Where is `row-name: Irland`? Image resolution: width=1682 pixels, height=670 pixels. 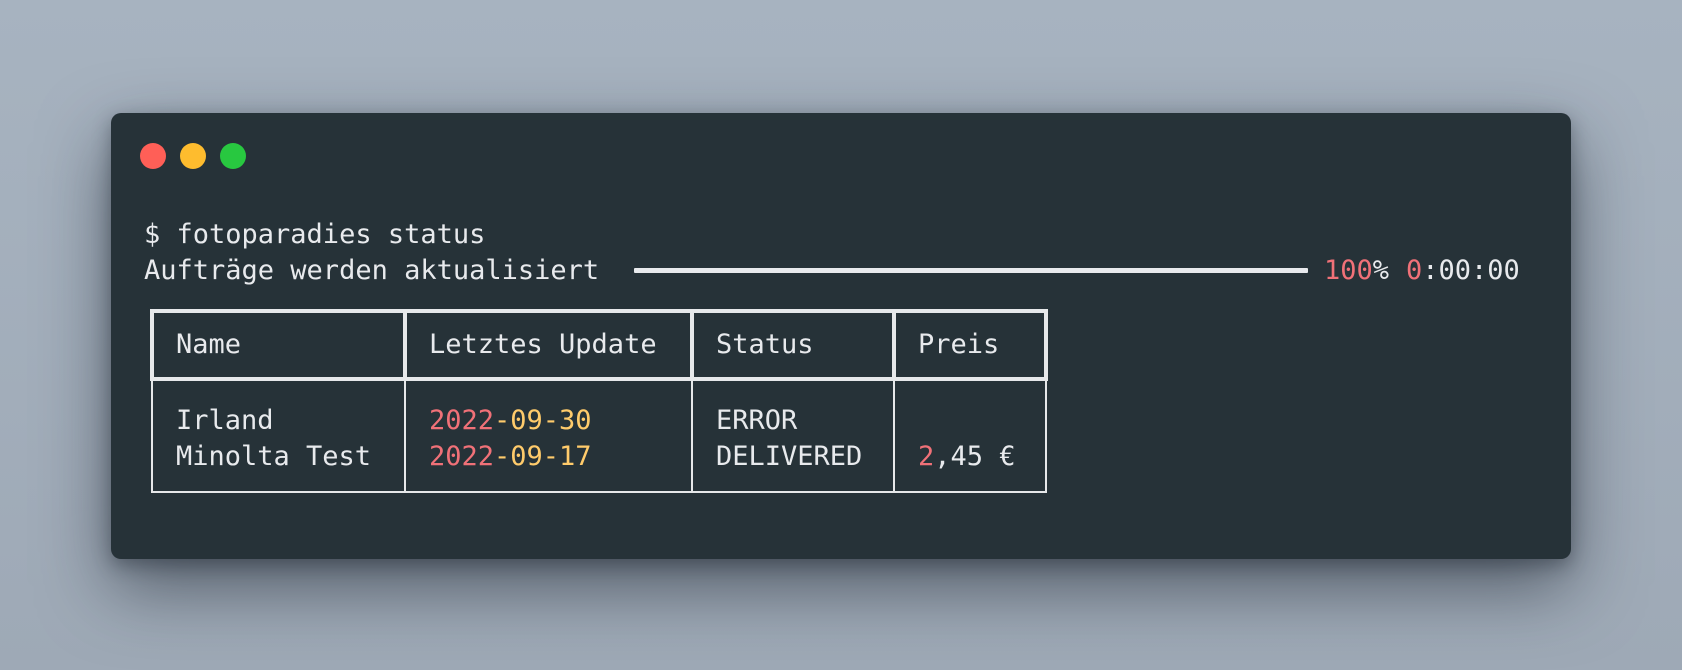
row-name: Irland is located at coordinates (225, 420).